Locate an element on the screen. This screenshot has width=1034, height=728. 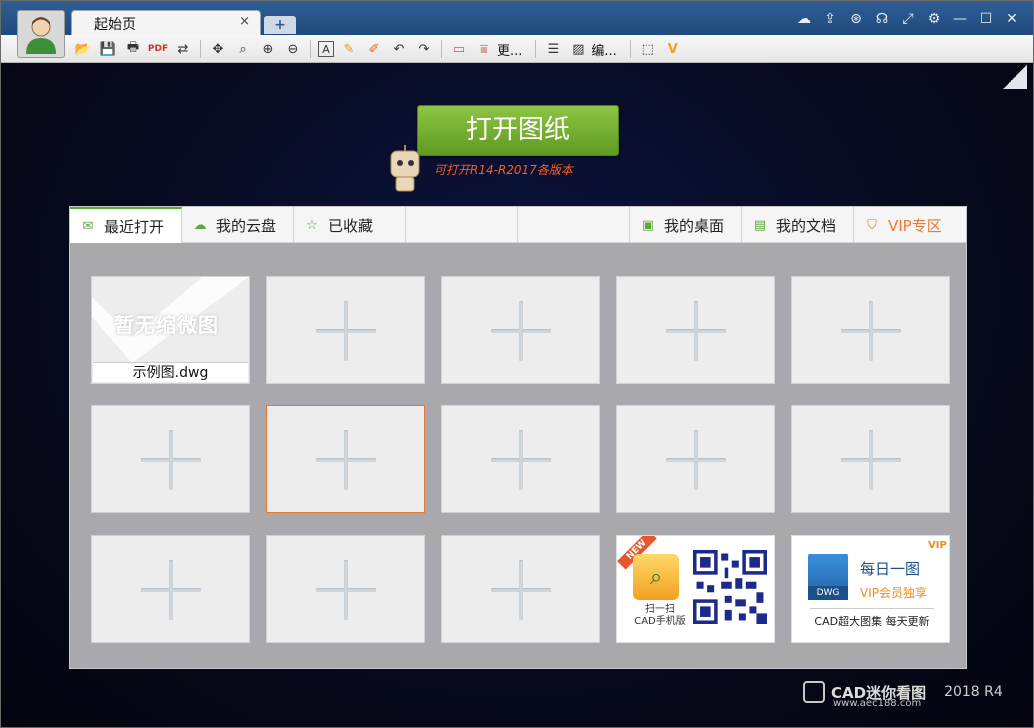
document-icon: ▤ is located at coordinates (760, 225).